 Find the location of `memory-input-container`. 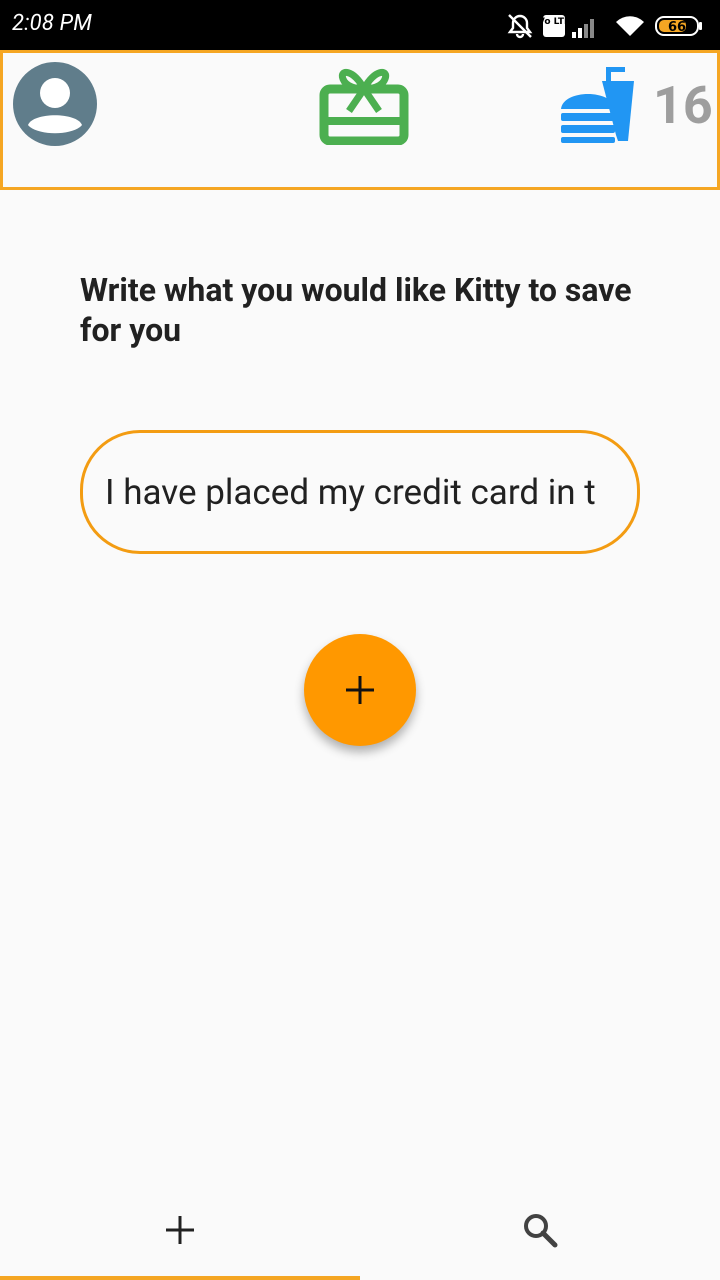

memory-input-container is located at coordinates (360, 492).